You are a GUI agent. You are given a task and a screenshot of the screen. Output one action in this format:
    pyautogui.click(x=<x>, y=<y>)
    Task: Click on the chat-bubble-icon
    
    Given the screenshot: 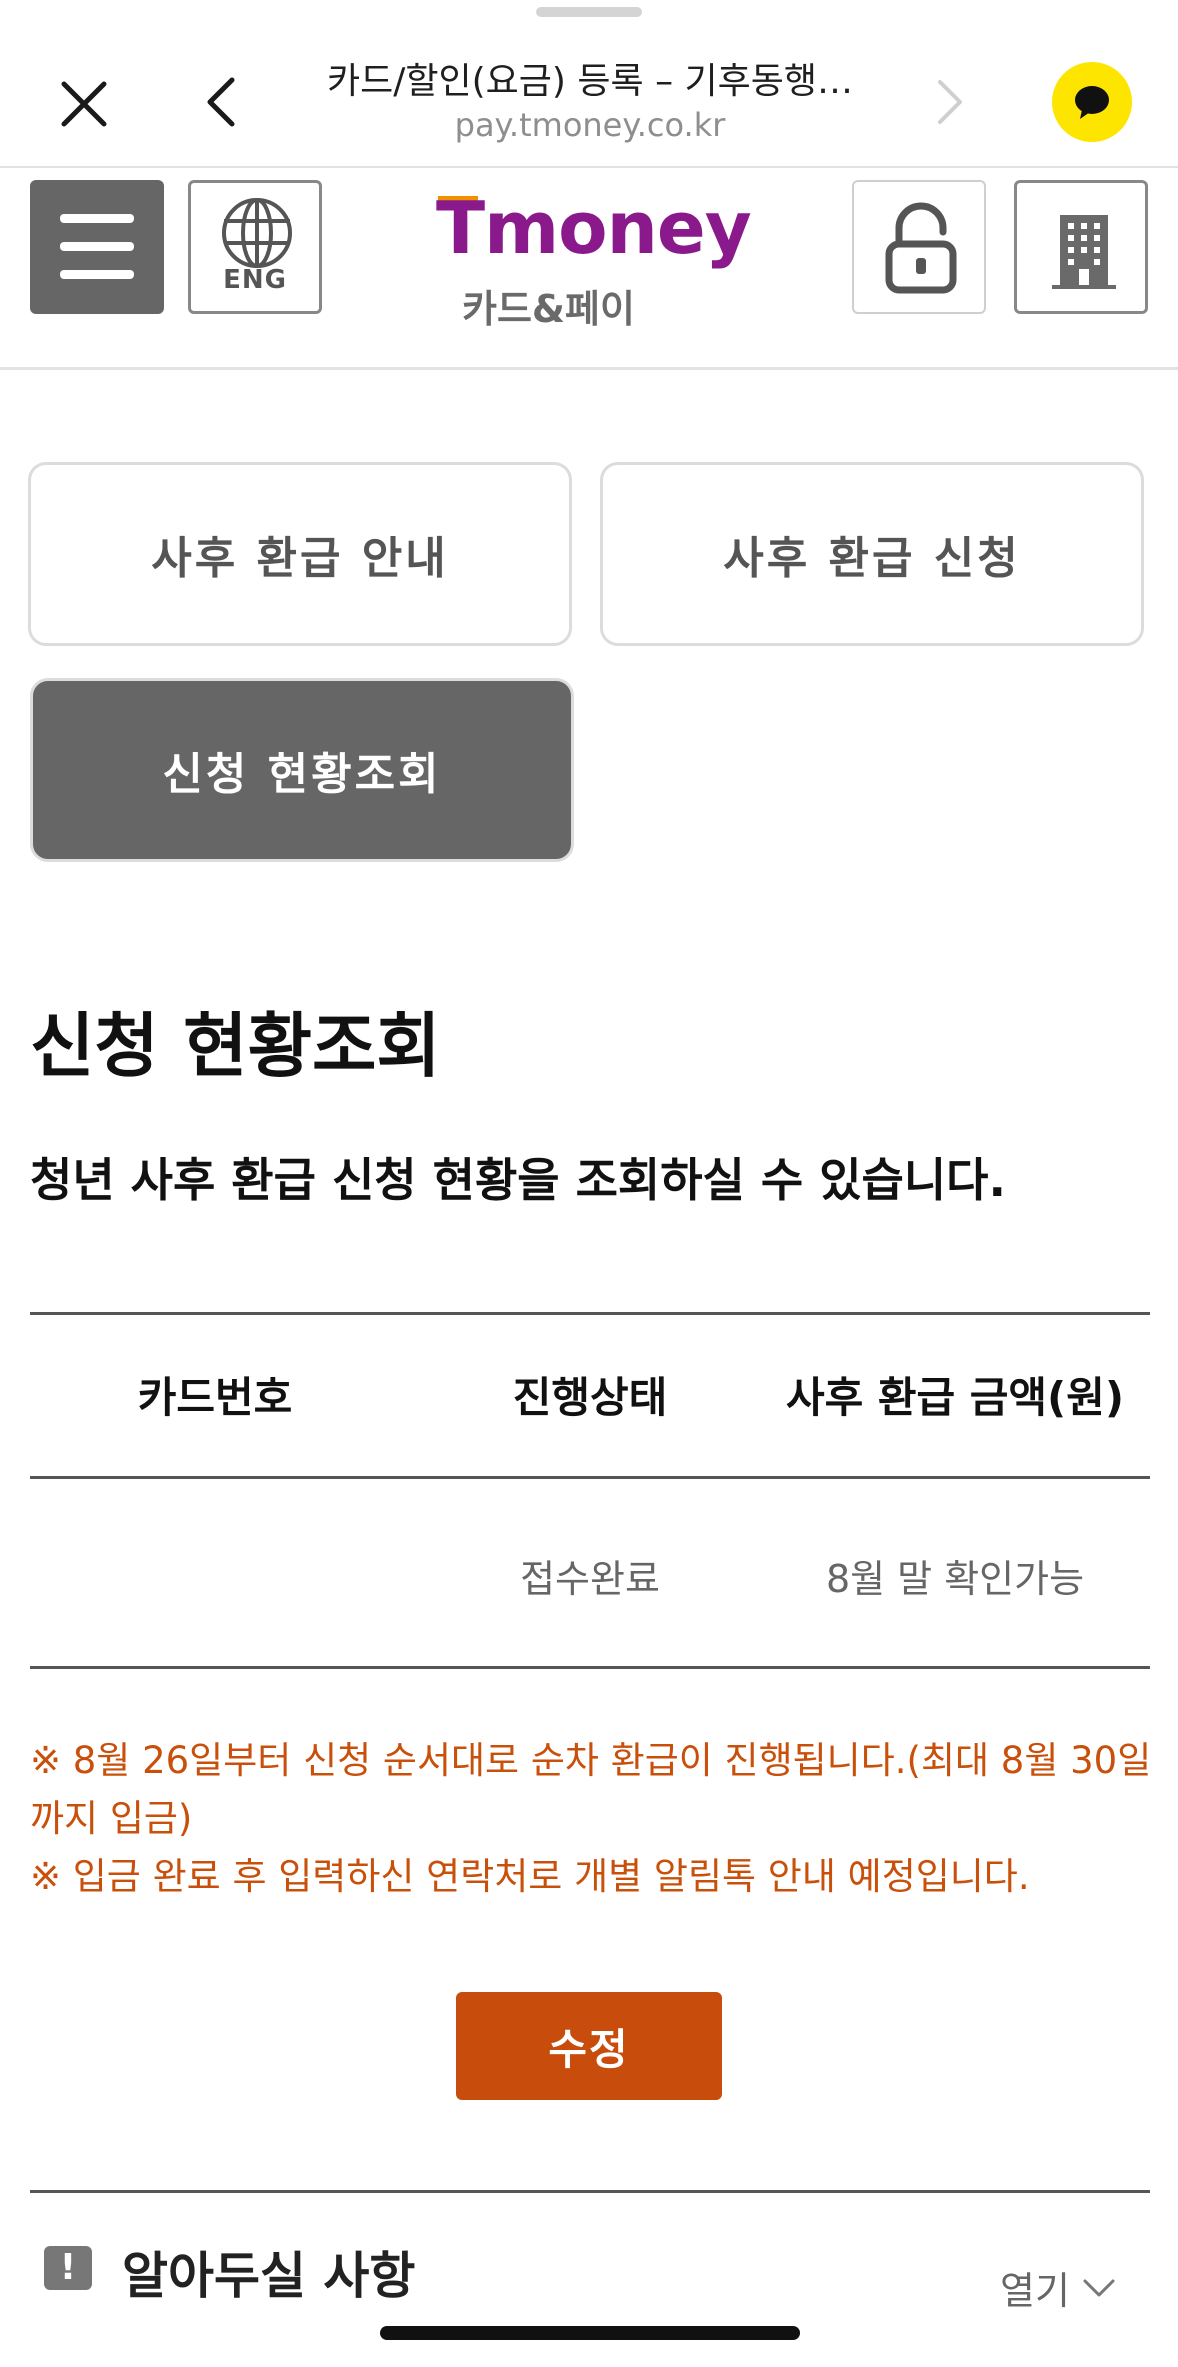 What is the action you would take?
    pyautogui.click(x=1092, y=102)
    